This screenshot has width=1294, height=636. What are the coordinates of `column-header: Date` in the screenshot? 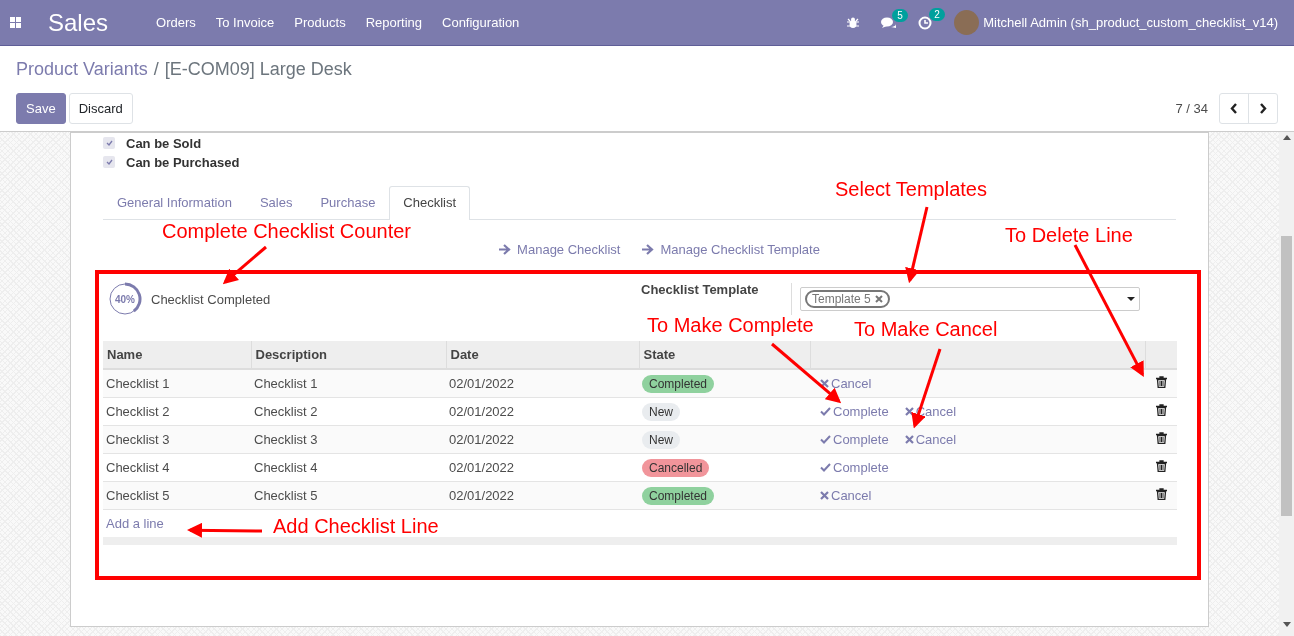 It's located at (542, 355).